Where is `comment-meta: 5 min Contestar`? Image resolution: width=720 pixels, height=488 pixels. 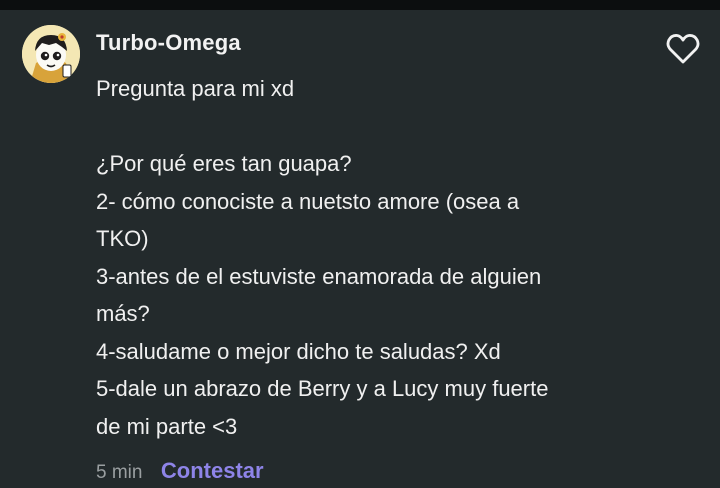 comment-meta: 5 min Contestar is located at coordinates (180, 473).